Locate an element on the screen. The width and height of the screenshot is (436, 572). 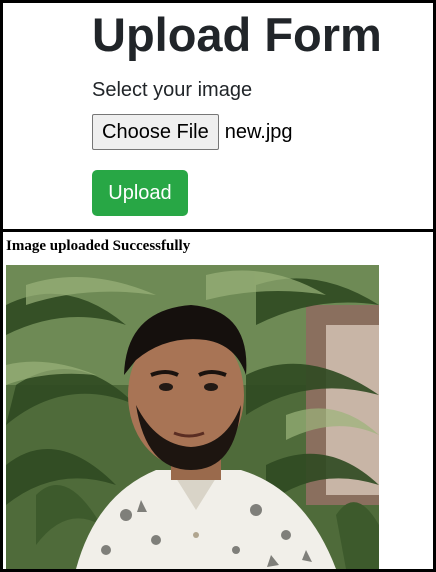
image-field-label: Select your image is located at coordinates (172, 90).